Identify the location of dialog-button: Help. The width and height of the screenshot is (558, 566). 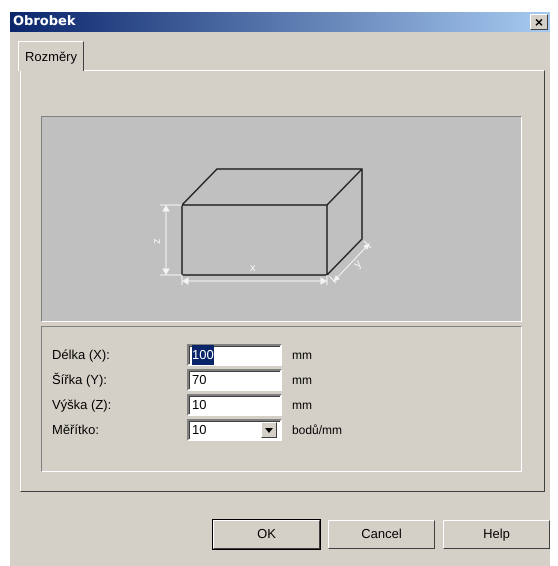
(496, 534).